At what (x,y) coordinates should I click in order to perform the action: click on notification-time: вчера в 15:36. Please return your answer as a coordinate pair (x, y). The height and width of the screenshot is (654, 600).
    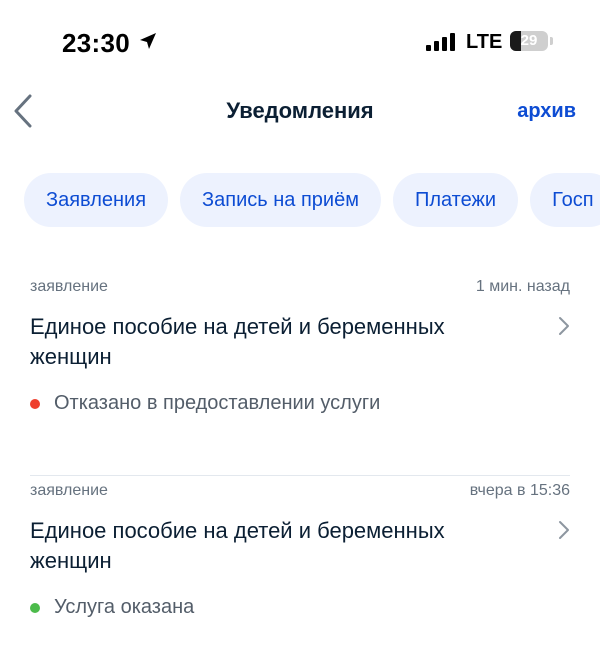
    Looking at the image, I should click on (519, 490).